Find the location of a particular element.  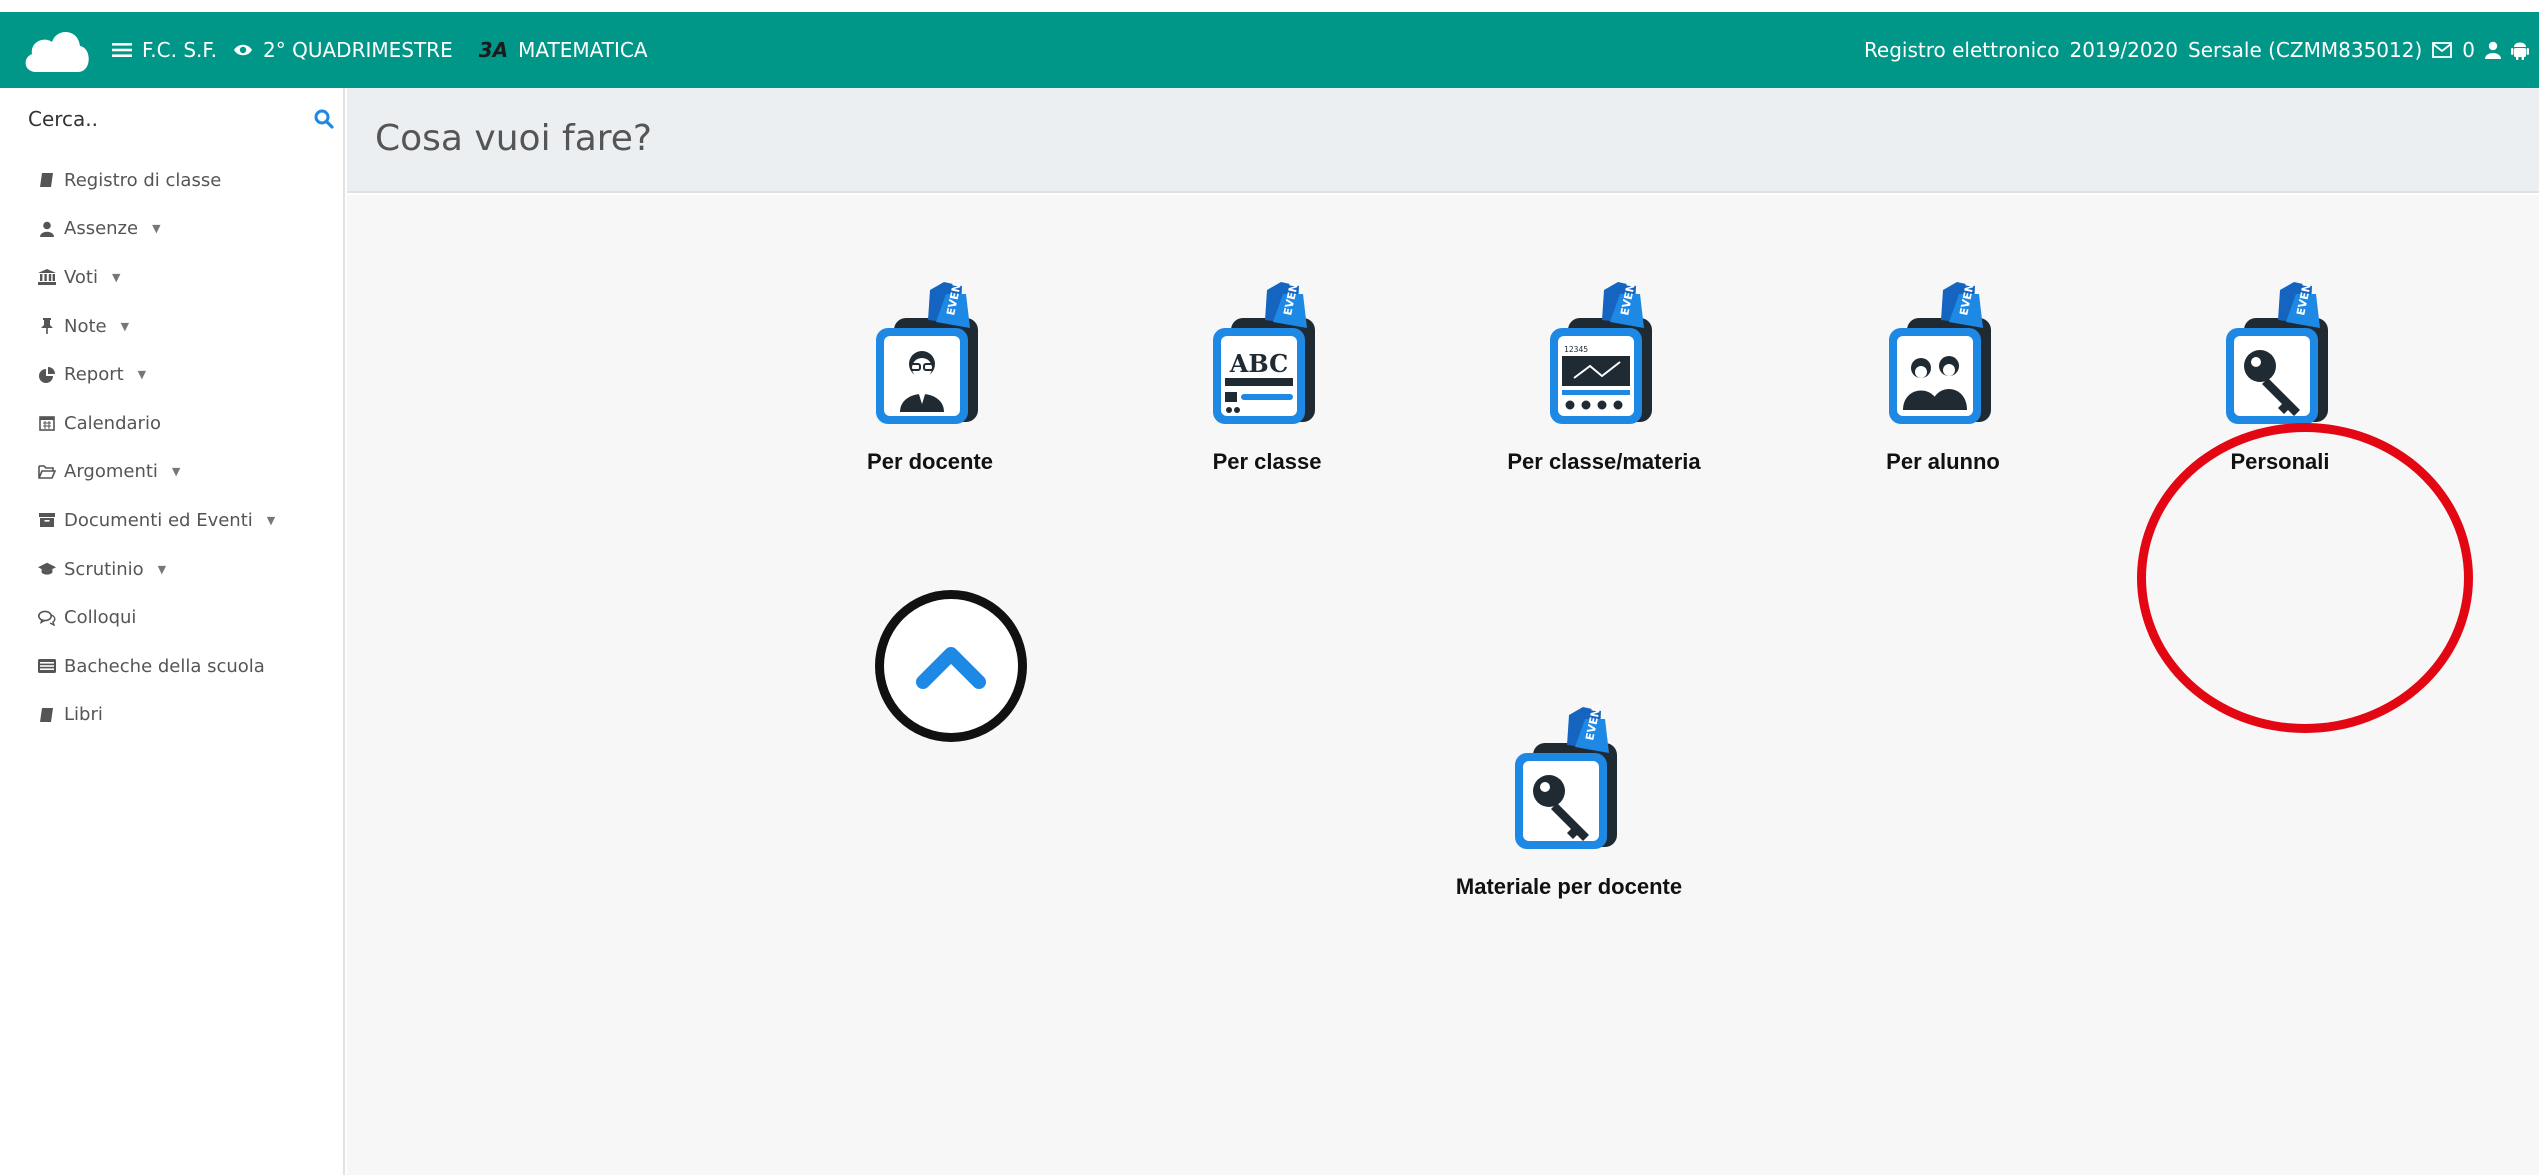

sidebar-item-report: Report ▼ is located at coordinates (156, 374).